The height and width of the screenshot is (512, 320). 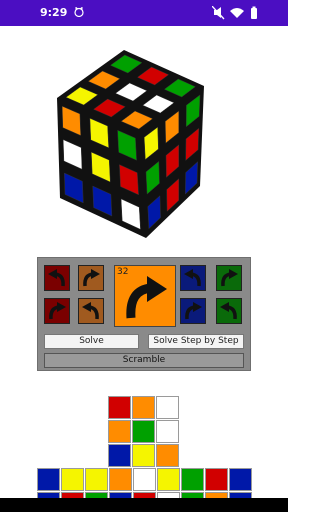 What do you see at coordinates (237, 13) in the screenshot?
I see `wifi-icon` at bounding box center [237, 13].